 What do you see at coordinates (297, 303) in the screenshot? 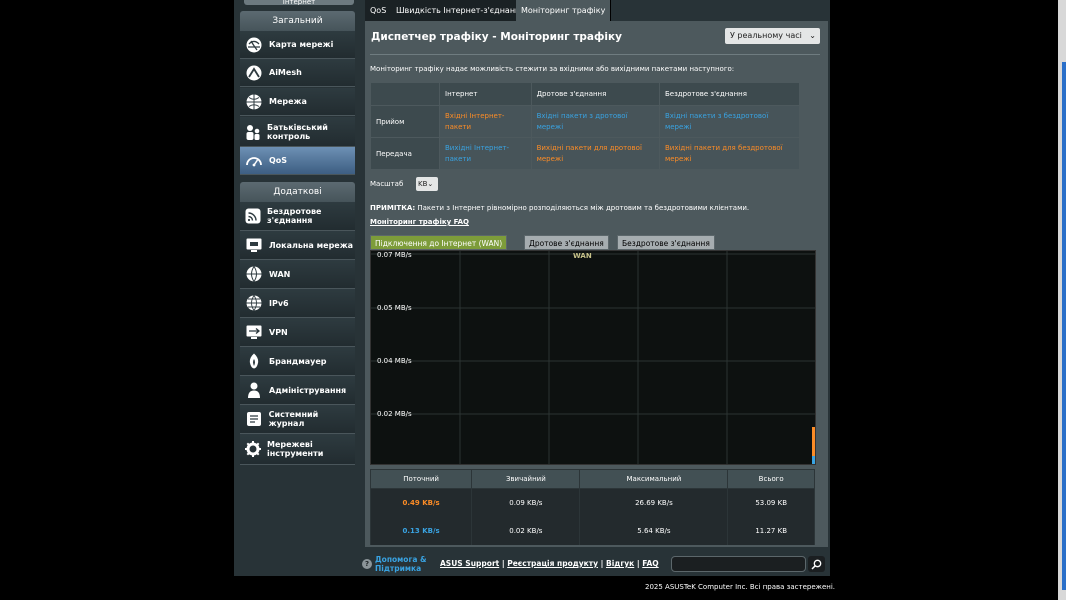
I see `sidebar-item-ipv6: IPv6` at bounding box center [297, 303].